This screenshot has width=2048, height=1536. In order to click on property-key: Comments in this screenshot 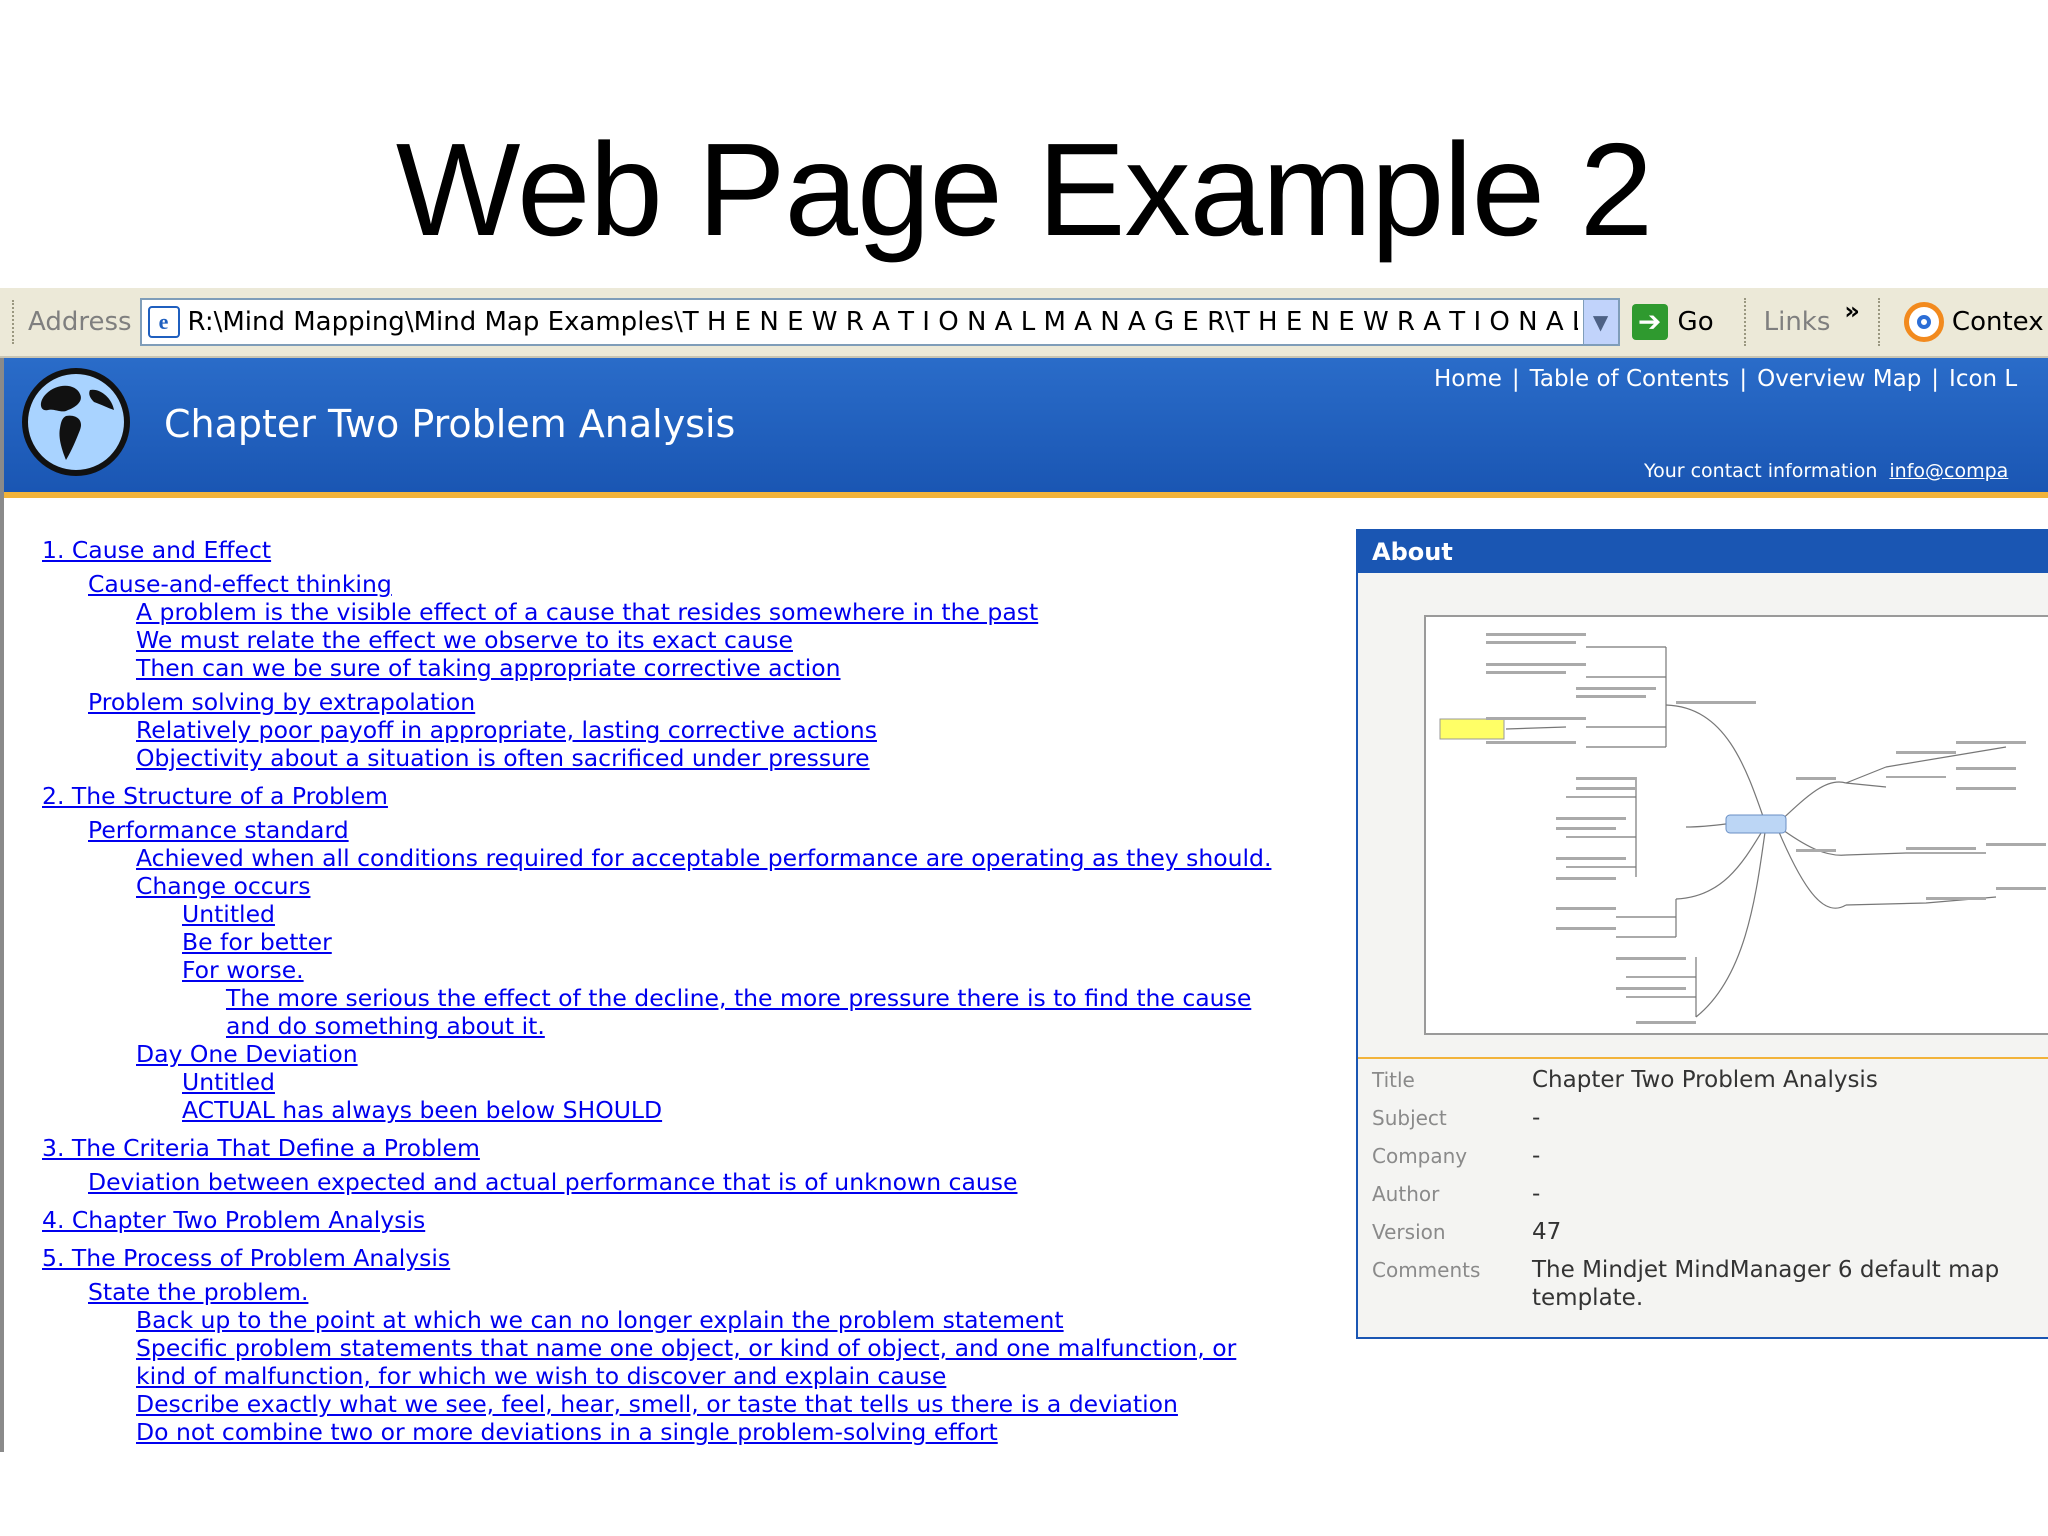, I will do `click(1426, 1270)`.